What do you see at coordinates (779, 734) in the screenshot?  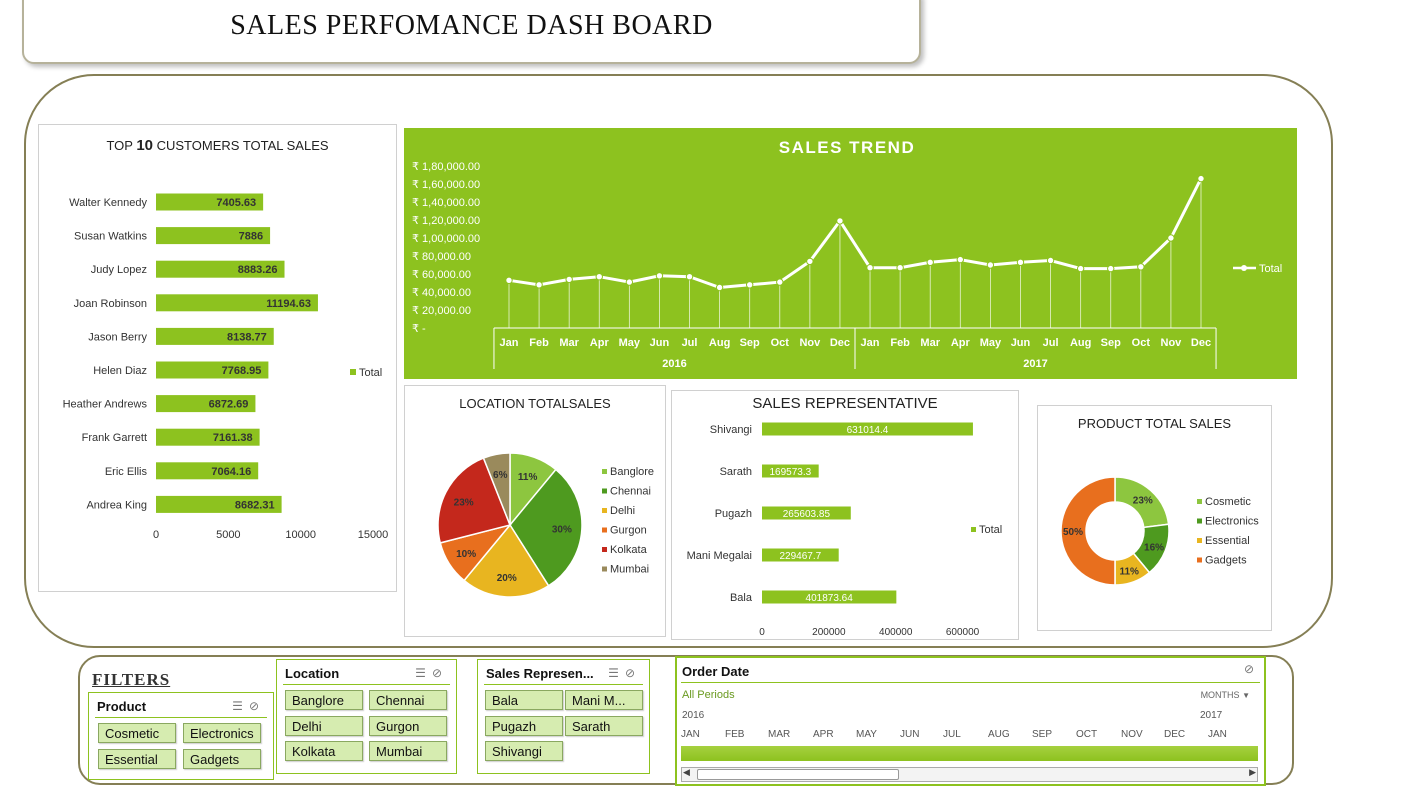 I see `timeline-month: MAR` at bounding box center [779, 734].